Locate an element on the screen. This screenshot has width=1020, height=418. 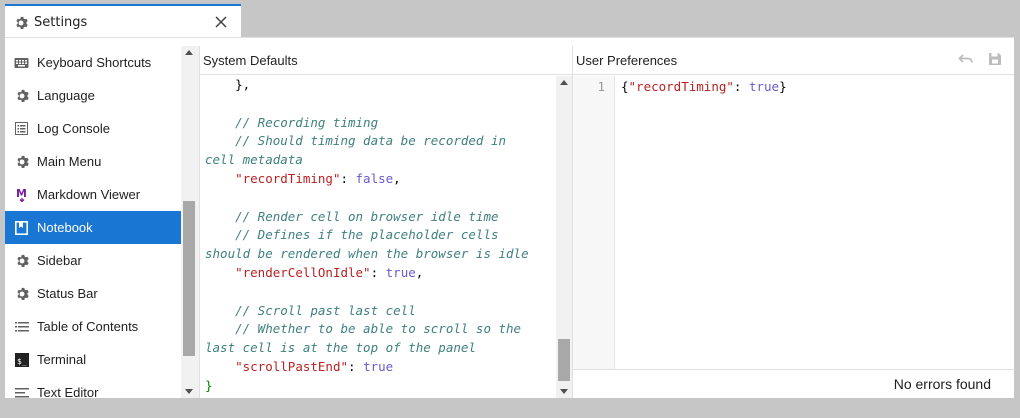
sidebar-item-sidebar: Sidebar is located at coordinates (93, 260).